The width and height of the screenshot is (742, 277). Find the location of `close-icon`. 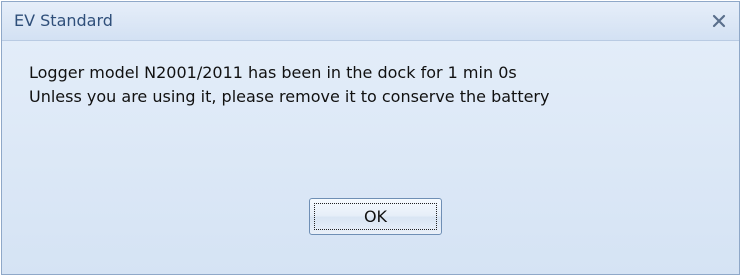

close-icon is located at coordinates (719, 21).